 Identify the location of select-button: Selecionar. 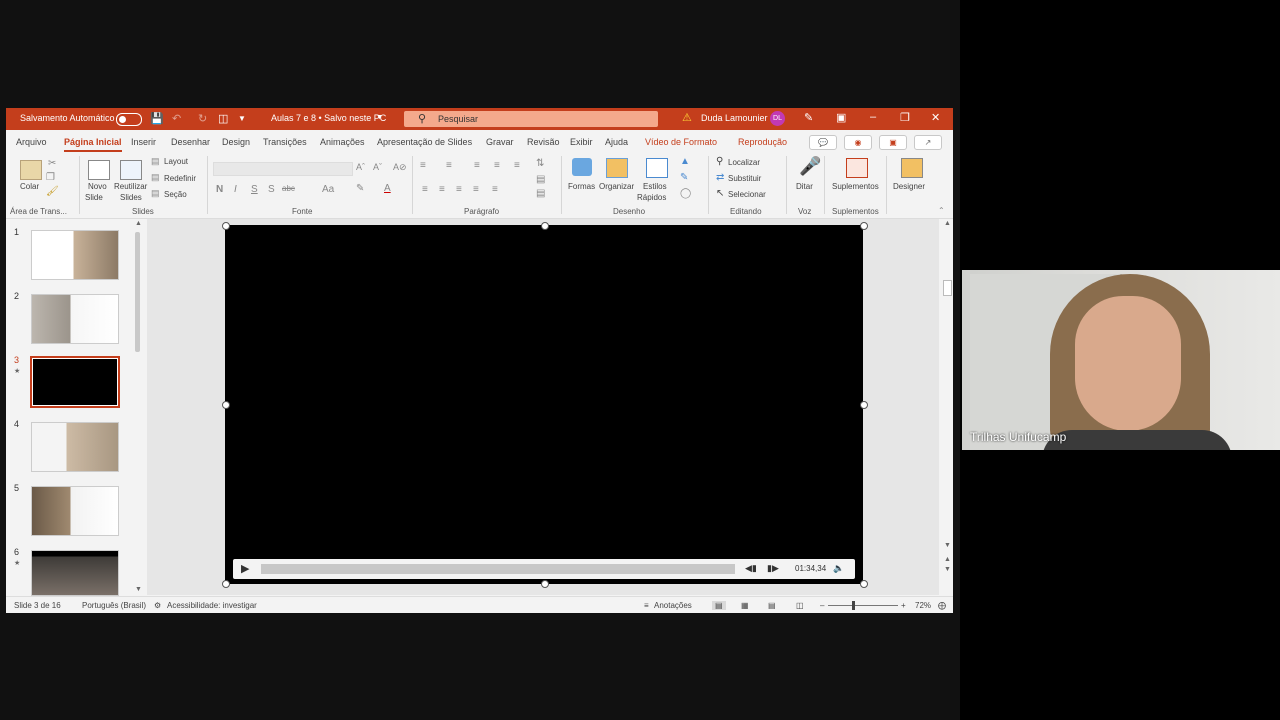
(747, 194).